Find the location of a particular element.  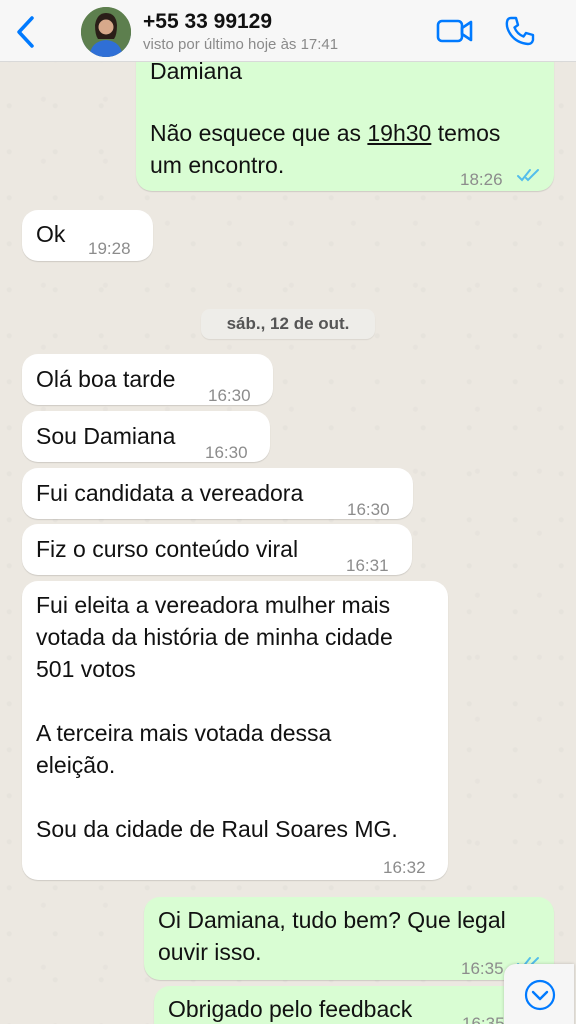

message-text: Ok is located at coordinates (51, 234).